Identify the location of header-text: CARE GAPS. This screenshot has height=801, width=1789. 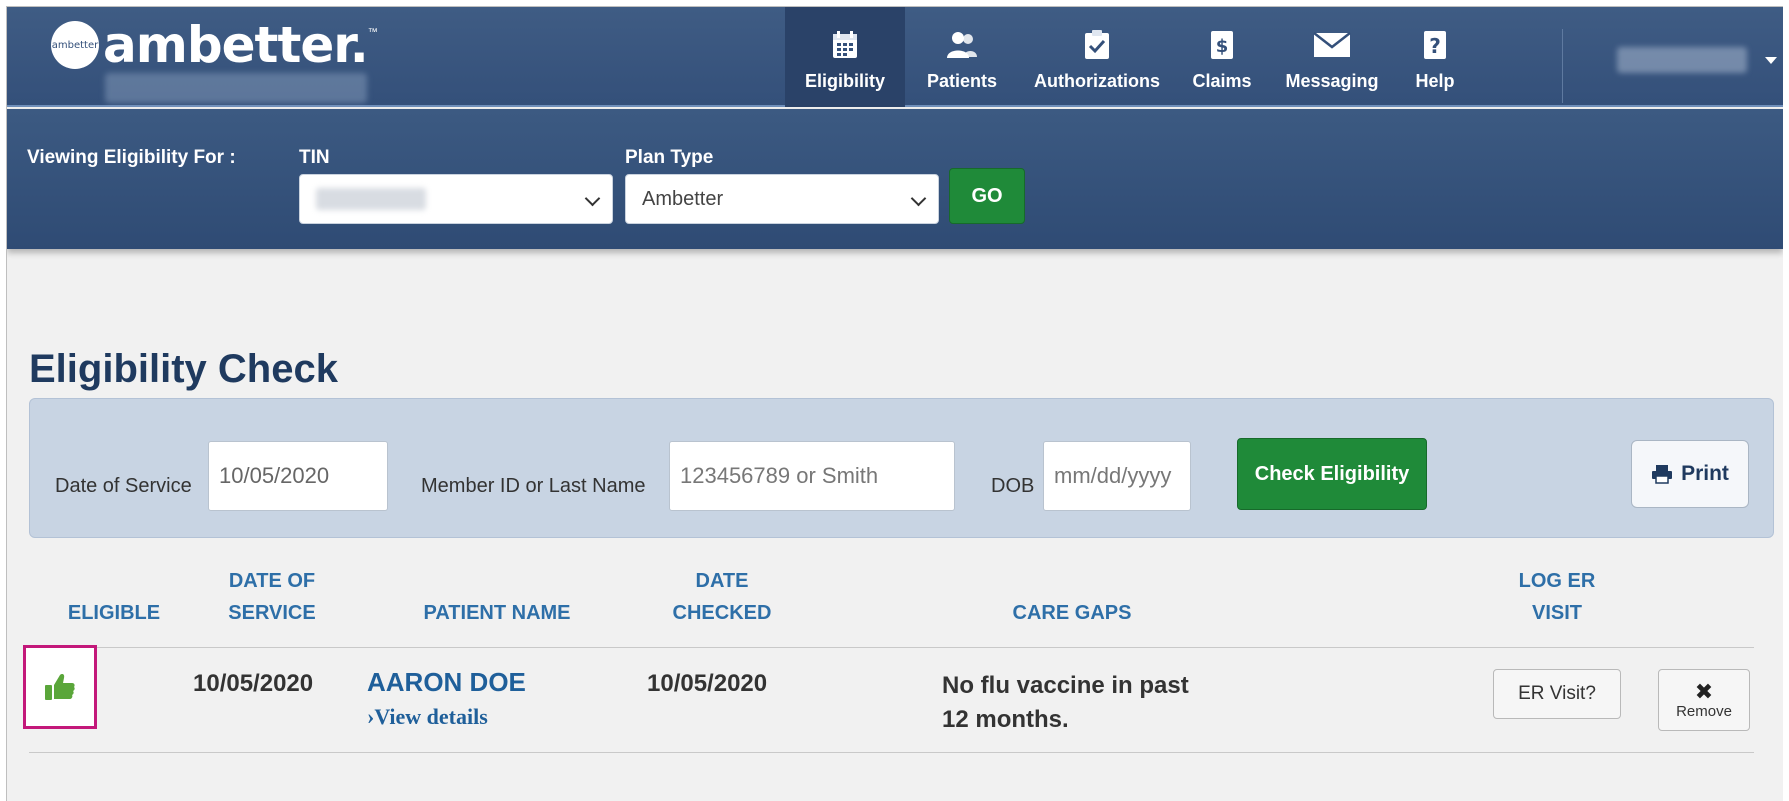
(1072, 613).